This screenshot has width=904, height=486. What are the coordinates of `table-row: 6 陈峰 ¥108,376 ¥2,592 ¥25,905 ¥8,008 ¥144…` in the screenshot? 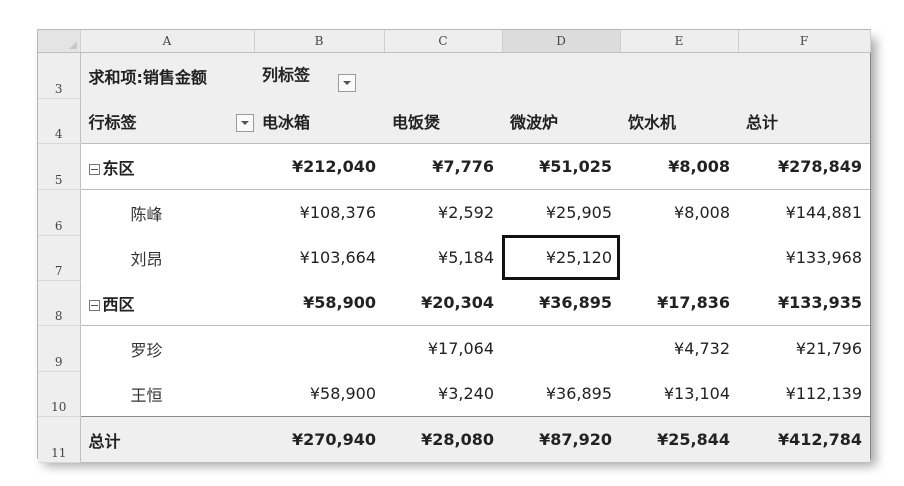 It's located at (454, 212).